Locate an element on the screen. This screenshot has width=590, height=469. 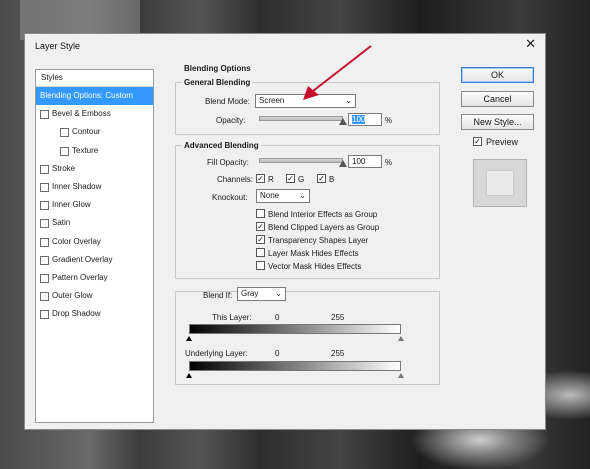
annotation-arrow is located at coordinates (337, 72).